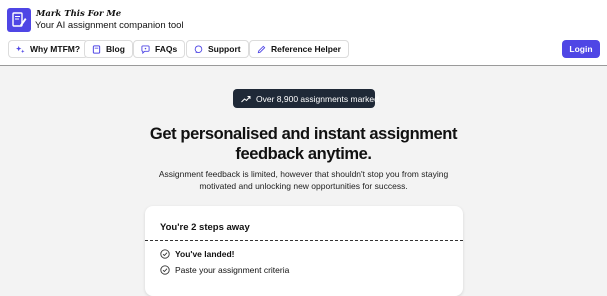 This screenshot has height=296, width=607. I want to click on step-item: Paste your assignment criteria, so click(224, 270).